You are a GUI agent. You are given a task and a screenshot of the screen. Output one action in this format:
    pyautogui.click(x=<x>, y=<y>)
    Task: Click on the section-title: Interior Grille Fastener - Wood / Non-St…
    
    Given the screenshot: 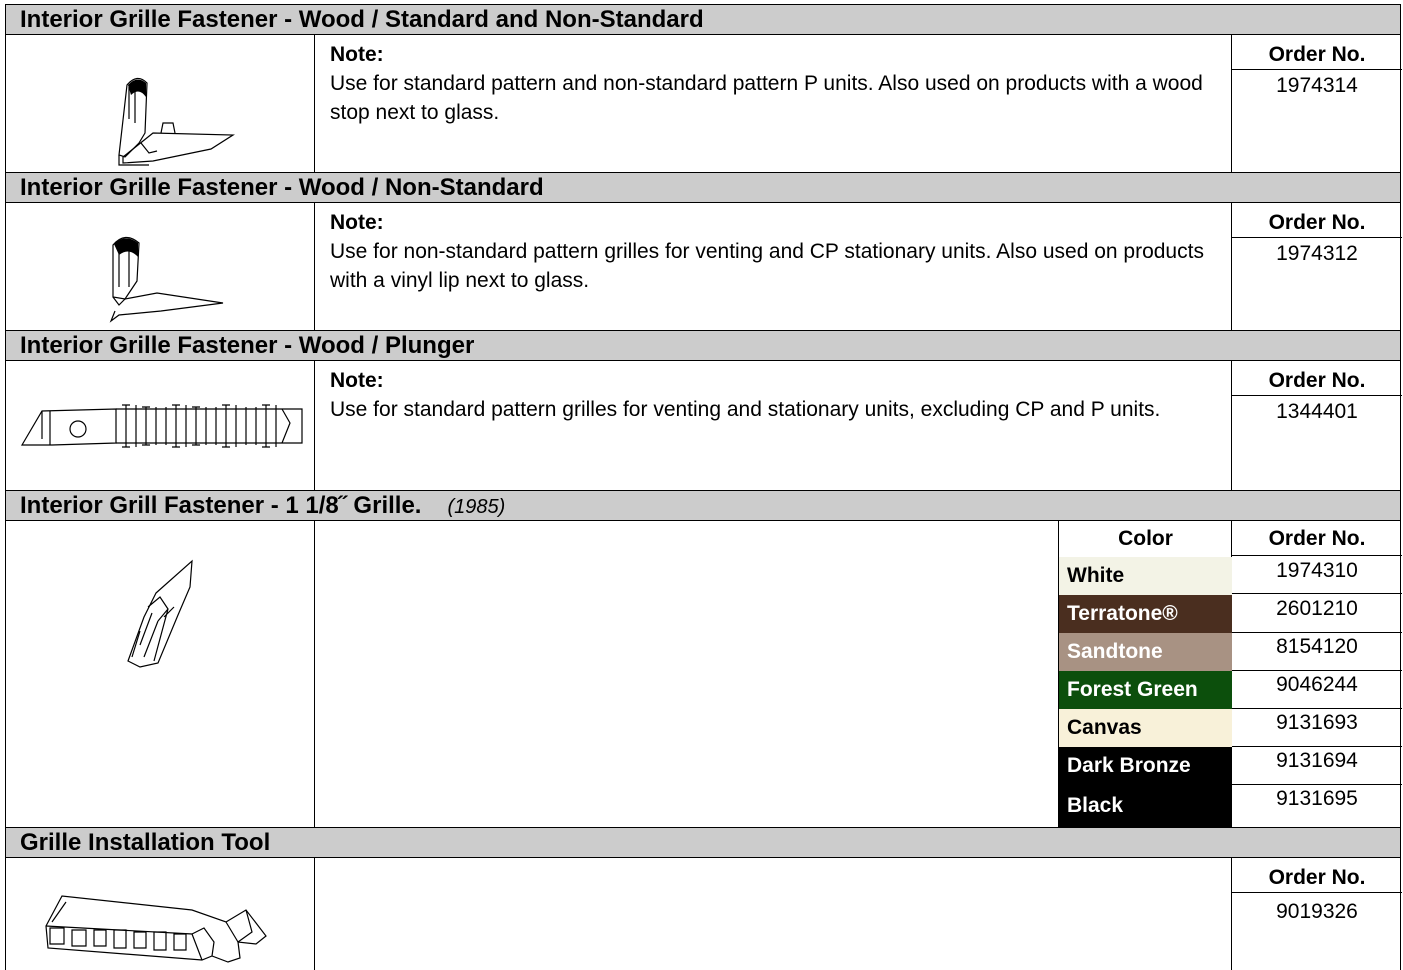 What is the action you would take?
    pyautogui.click(x=282, y=187)
    